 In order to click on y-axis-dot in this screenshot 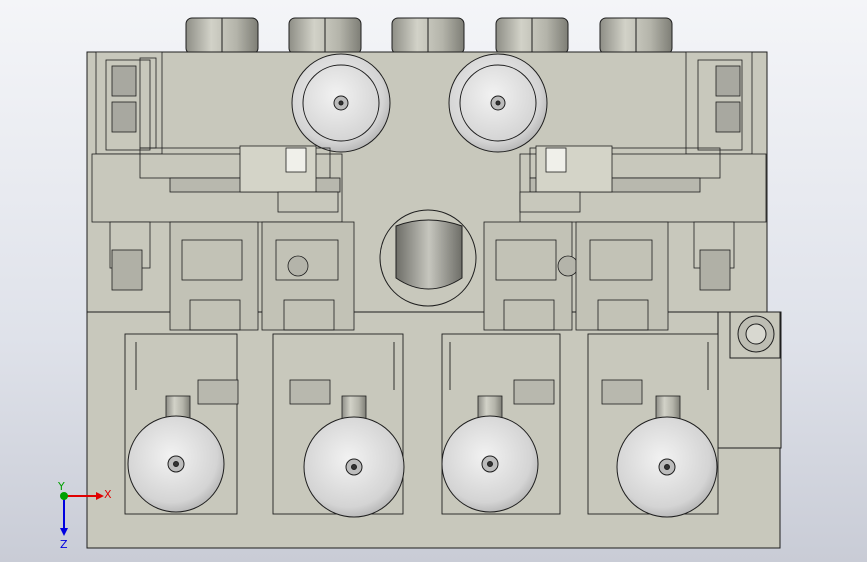, I will do `click(64, 496)`.